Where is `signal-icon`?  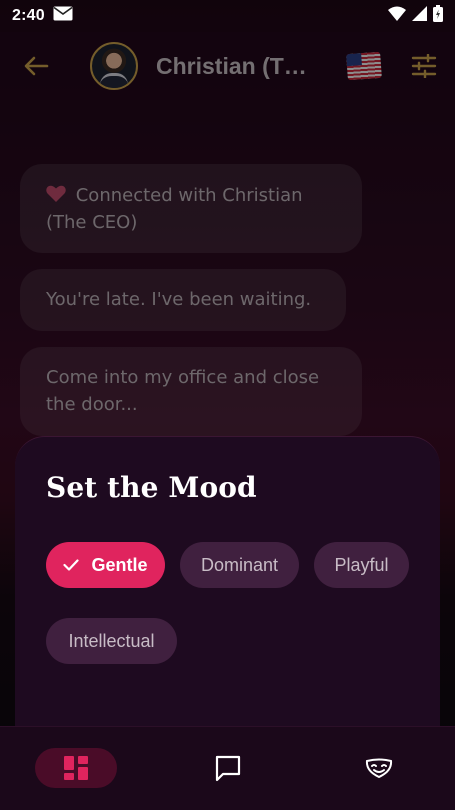 signal-icon is located at coordinates (419, 16).